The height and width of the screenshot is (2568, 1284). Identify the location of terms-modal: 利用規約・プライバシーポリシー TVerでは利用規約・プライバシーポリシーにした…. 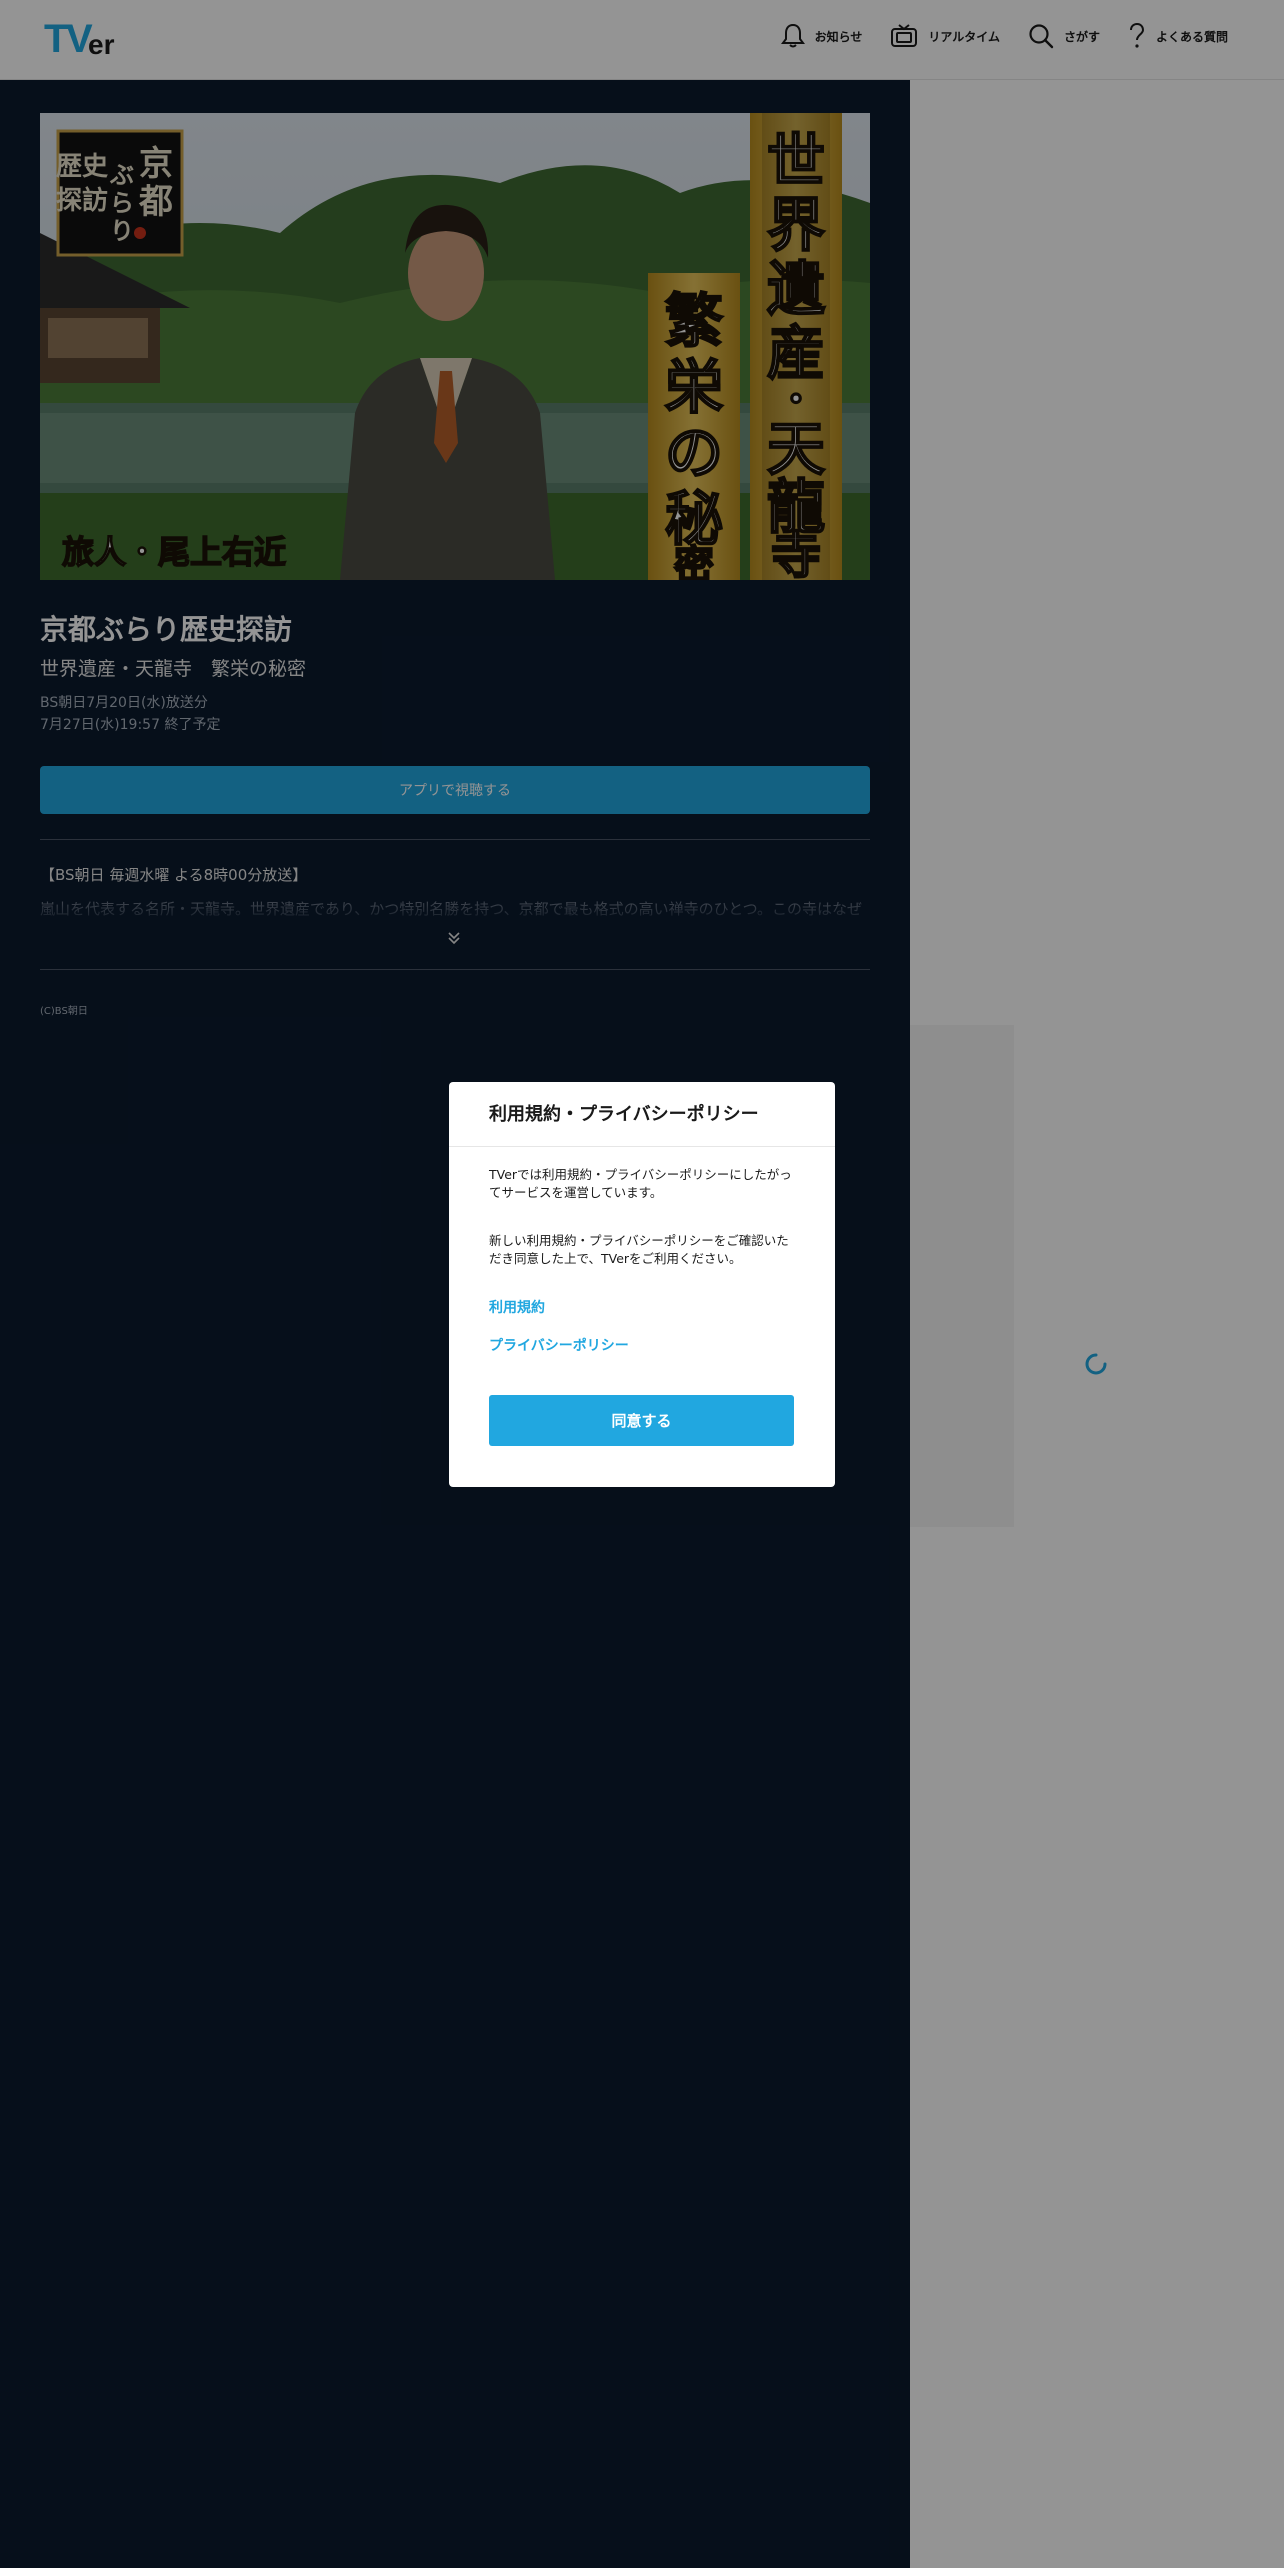
(642, 1284).